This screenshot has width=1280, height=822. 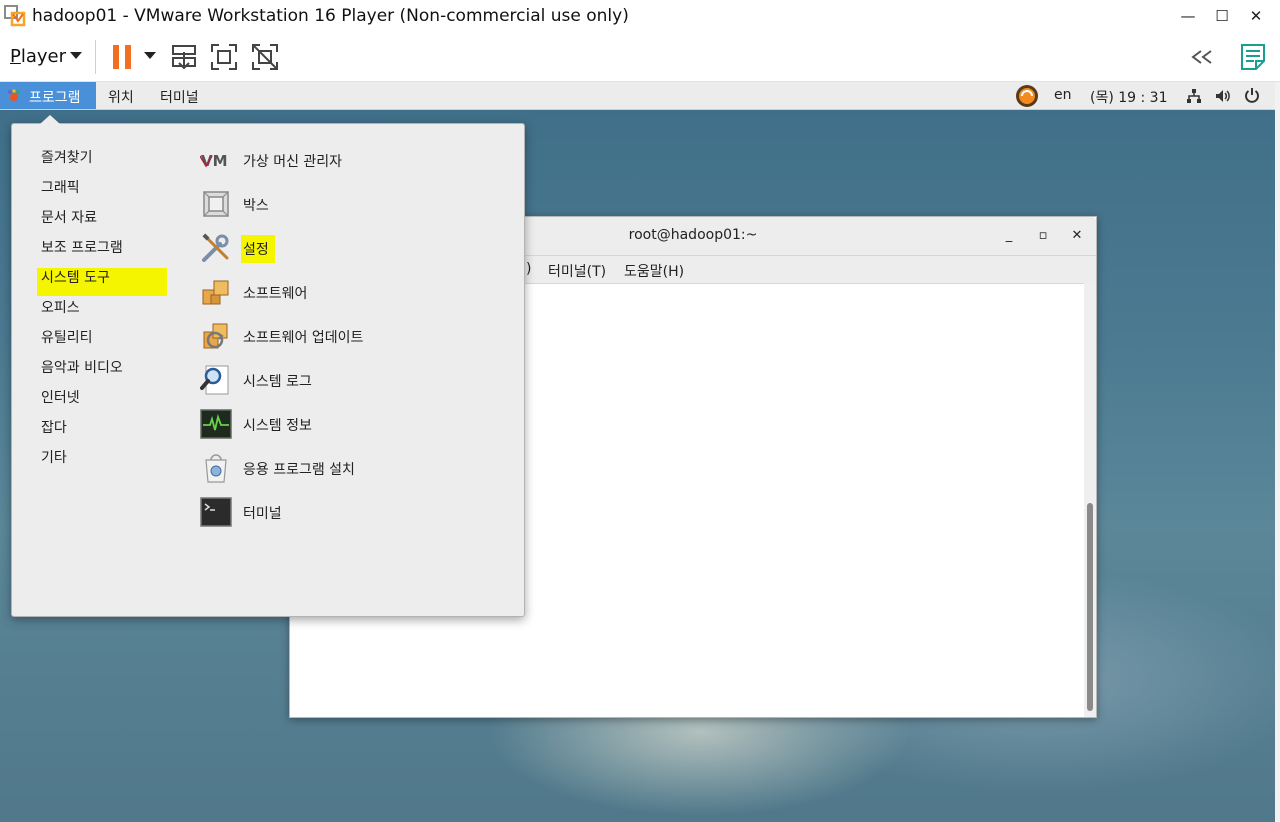 I want to click on terminal-icon, so click(x=216, y=512).